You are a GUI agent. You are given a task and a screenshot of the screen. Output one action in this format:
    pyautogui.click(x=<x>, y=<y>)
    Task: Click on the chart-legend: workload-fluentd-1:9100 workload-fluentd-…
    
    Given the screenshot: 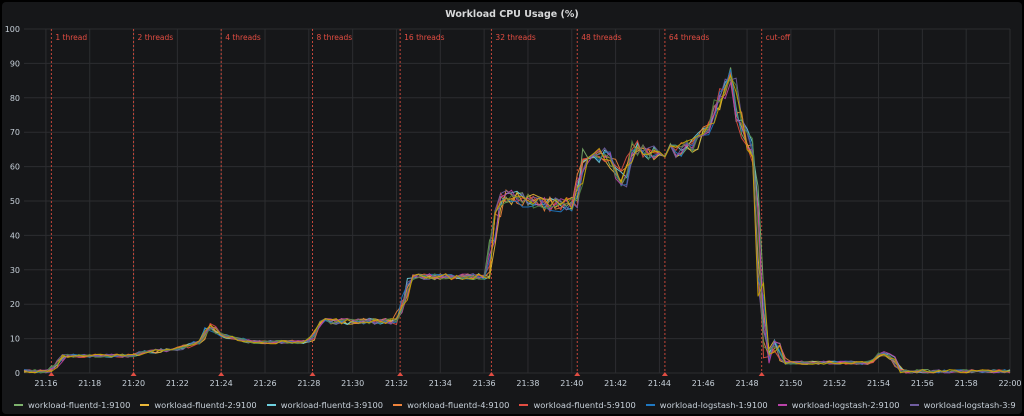 What is the action you would take?
    pyautogui.click(x=515, y=405)
    